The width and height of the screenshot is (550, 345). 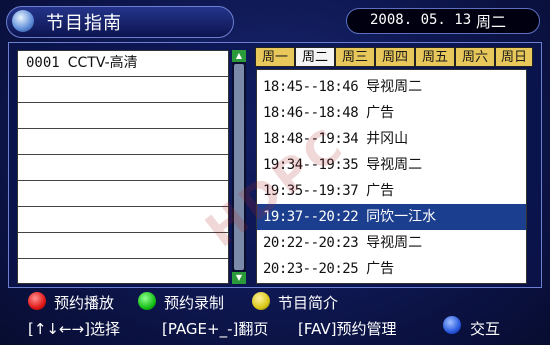 I want to click on channel-row: 0001 CCTV-高清, so click(x=123, y=64).